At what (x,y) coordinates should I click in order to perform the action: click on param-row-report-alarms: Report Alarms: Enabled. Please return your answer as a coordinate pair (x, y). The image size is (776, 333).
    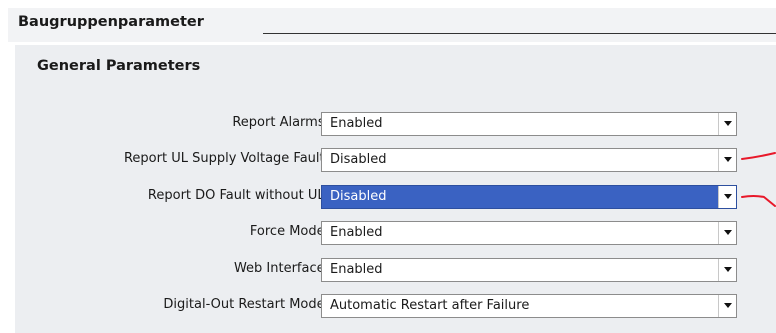
    Looking at the image, I should click on (395, 124).